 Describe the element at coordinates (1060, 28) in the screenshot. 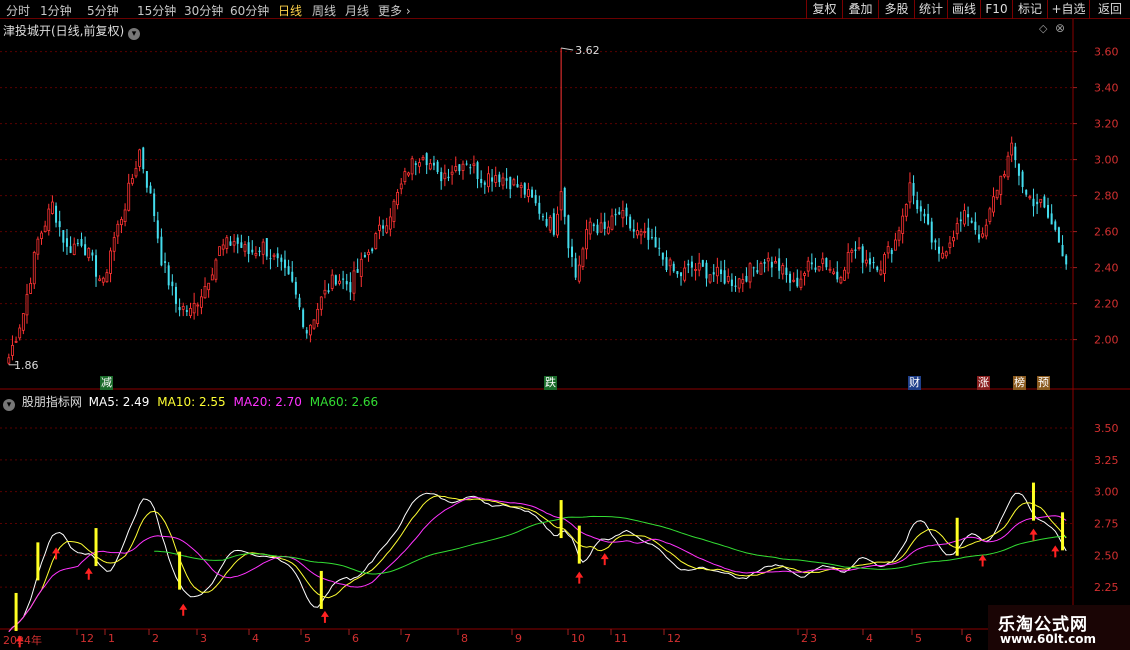

I see `close-icon: ⊗` at that location.